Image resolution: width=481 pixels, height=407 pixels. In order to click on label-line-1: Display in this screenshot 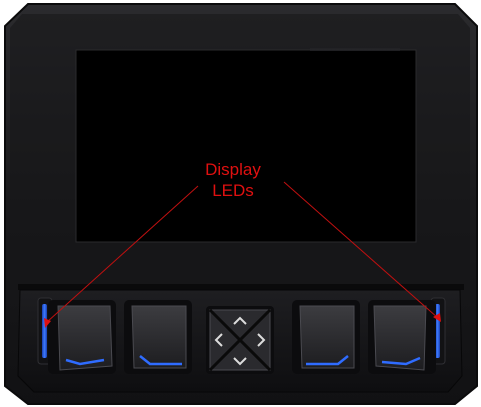, I will do `click(233, 169)`.